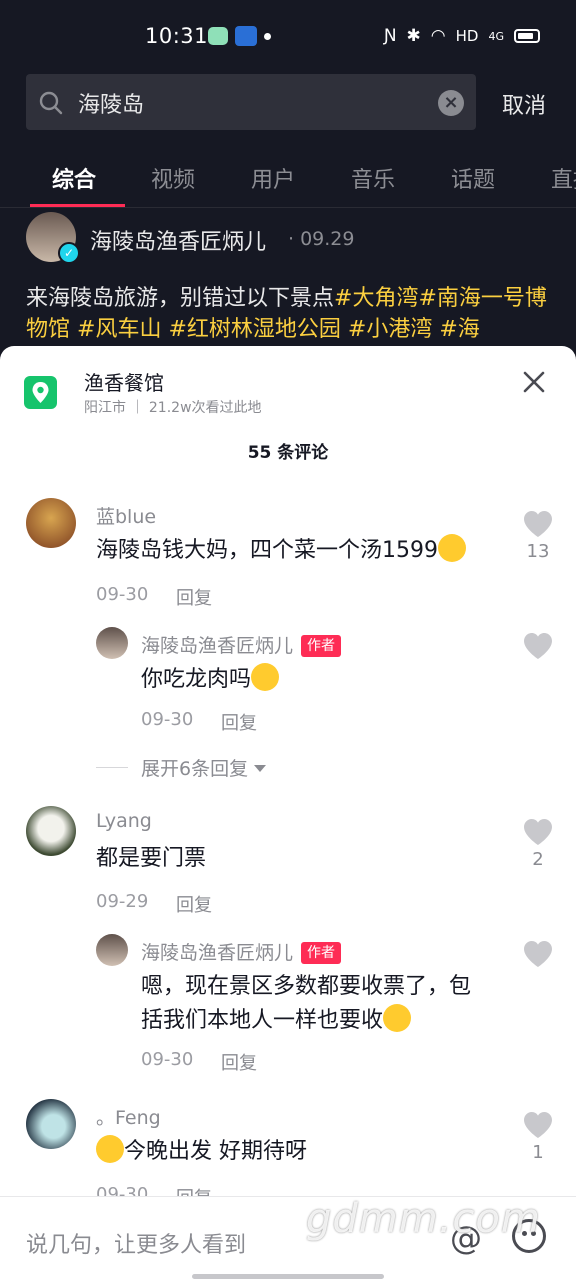 The width and height of the screenshot is (576, 1280). Describe the element at coordinates (524, 104) in the screenshot. I see `cancel-button: 取消` at that location.